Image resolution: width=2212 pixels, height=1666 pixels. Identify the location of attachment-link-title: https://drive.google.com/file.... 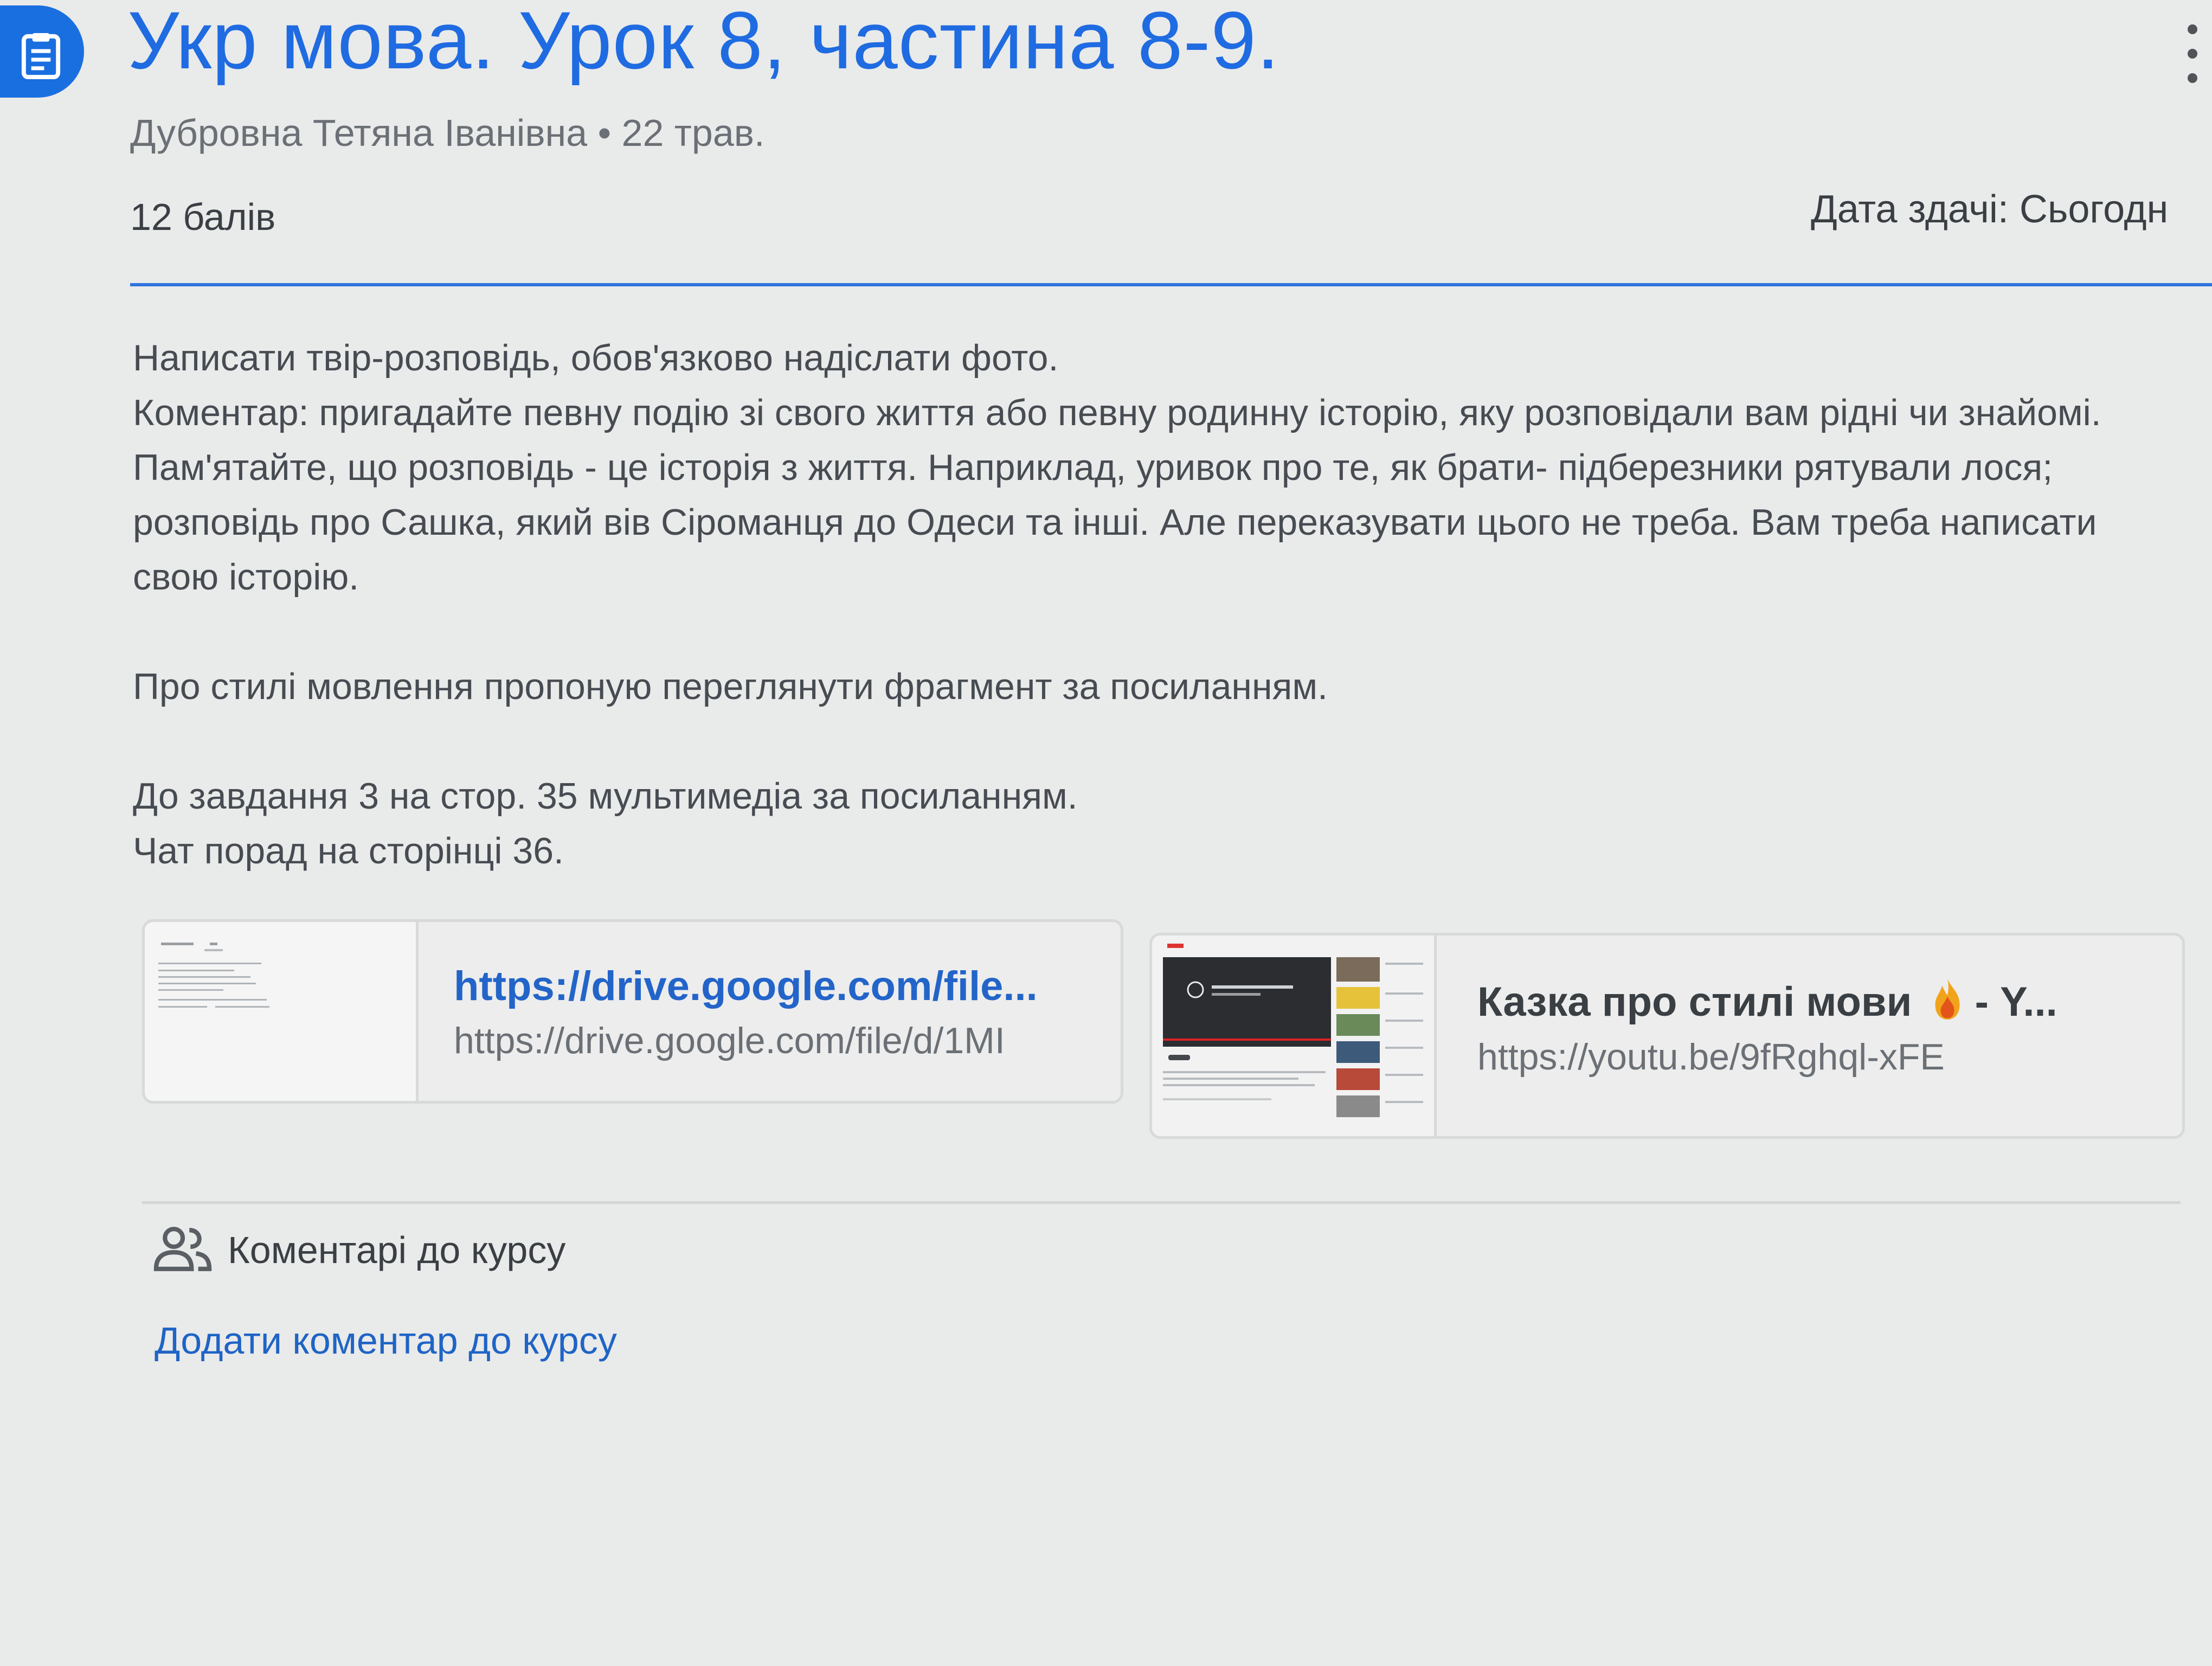
(746, 986).